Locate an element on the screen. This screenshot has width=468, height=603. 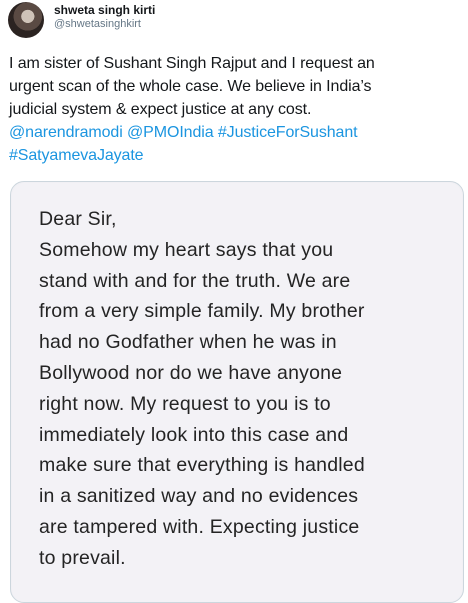
user-handle: @shwetasinghkirt is located at coordinates (104, 24).